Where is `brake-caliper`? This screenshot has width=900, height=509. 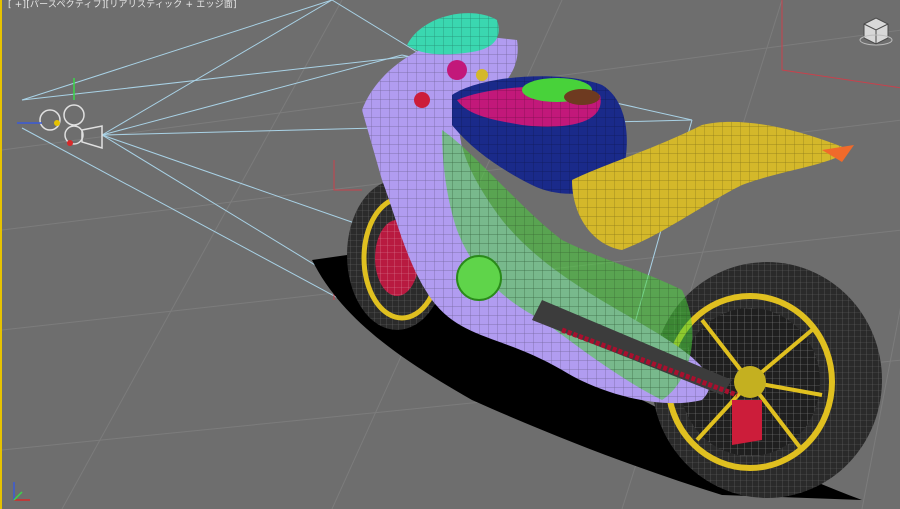 brake-caliper is located at coordinates (747, 422).